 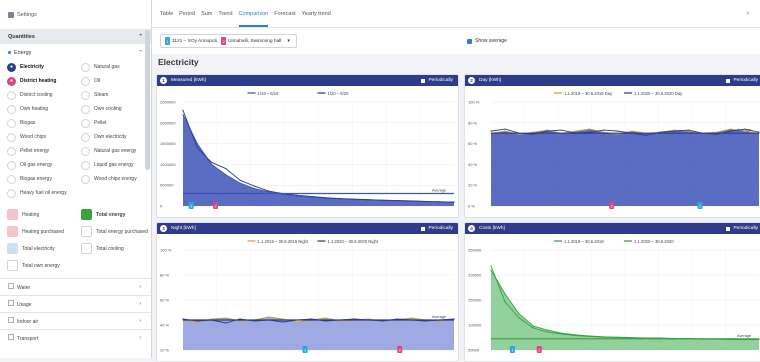 I want to click on energy-item-label: District cooling, so click(x=36, y=95).